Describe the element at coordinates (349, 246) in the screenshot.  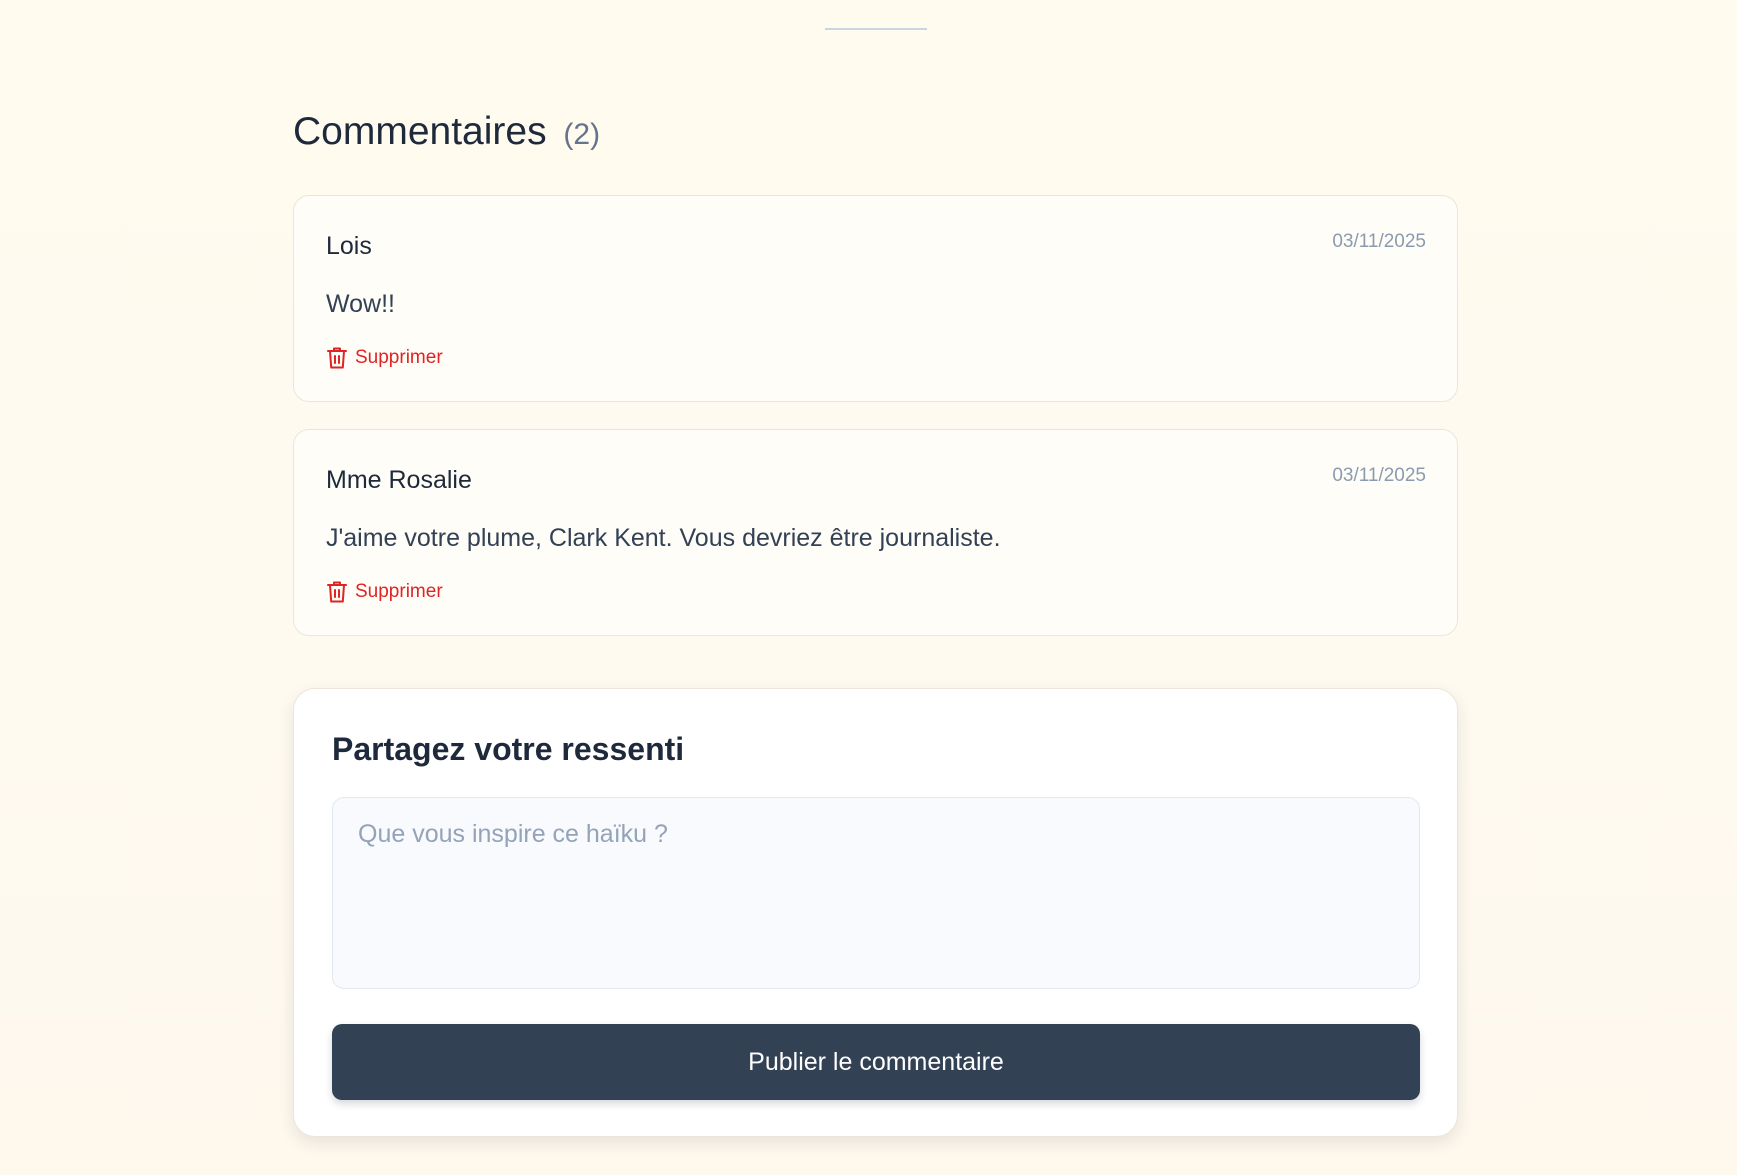
I see `comment-author: Lois` at that location.